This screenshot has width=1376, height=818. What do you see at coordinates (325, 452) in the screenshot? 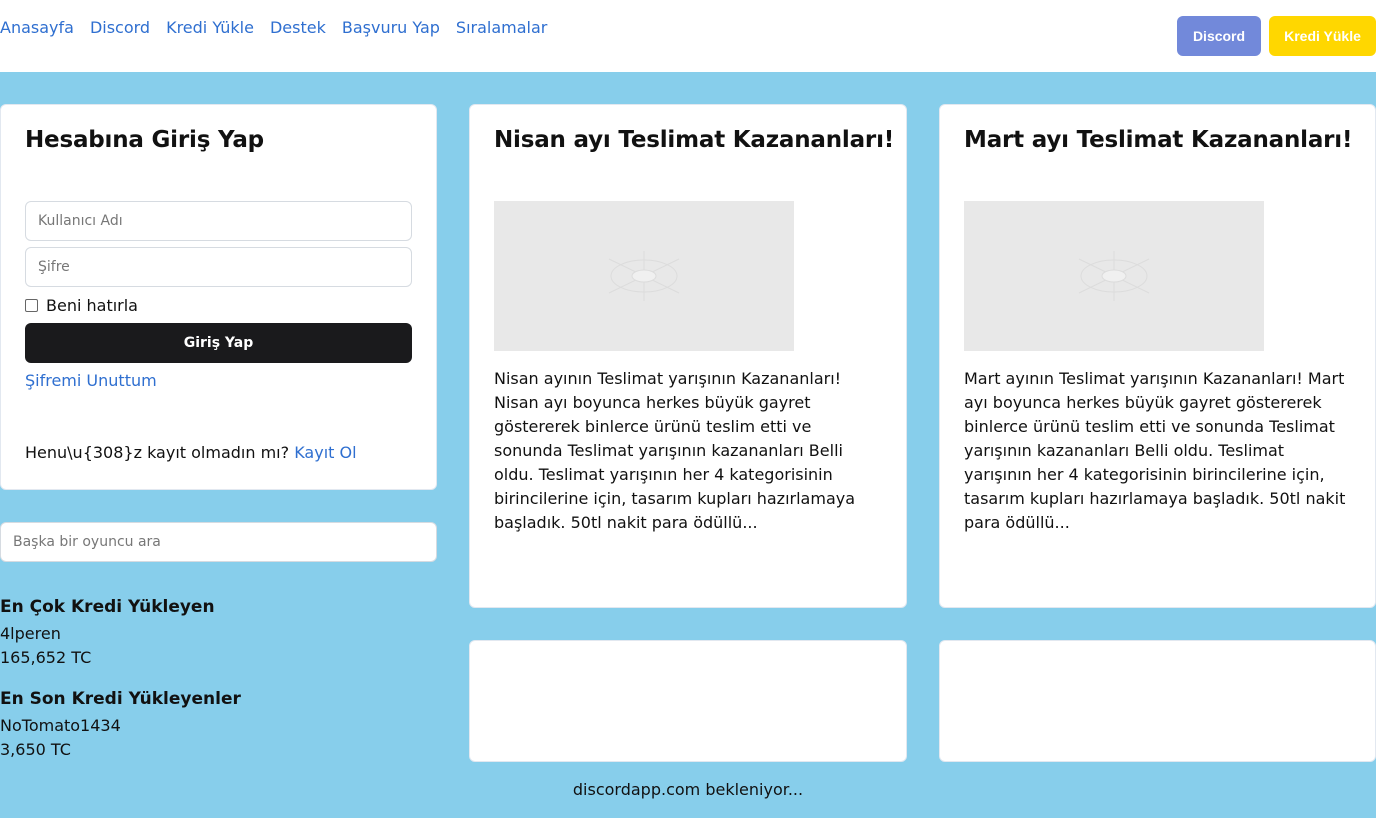
I see `register-link: Kayıt Ol` at bounding box center [325, 452].